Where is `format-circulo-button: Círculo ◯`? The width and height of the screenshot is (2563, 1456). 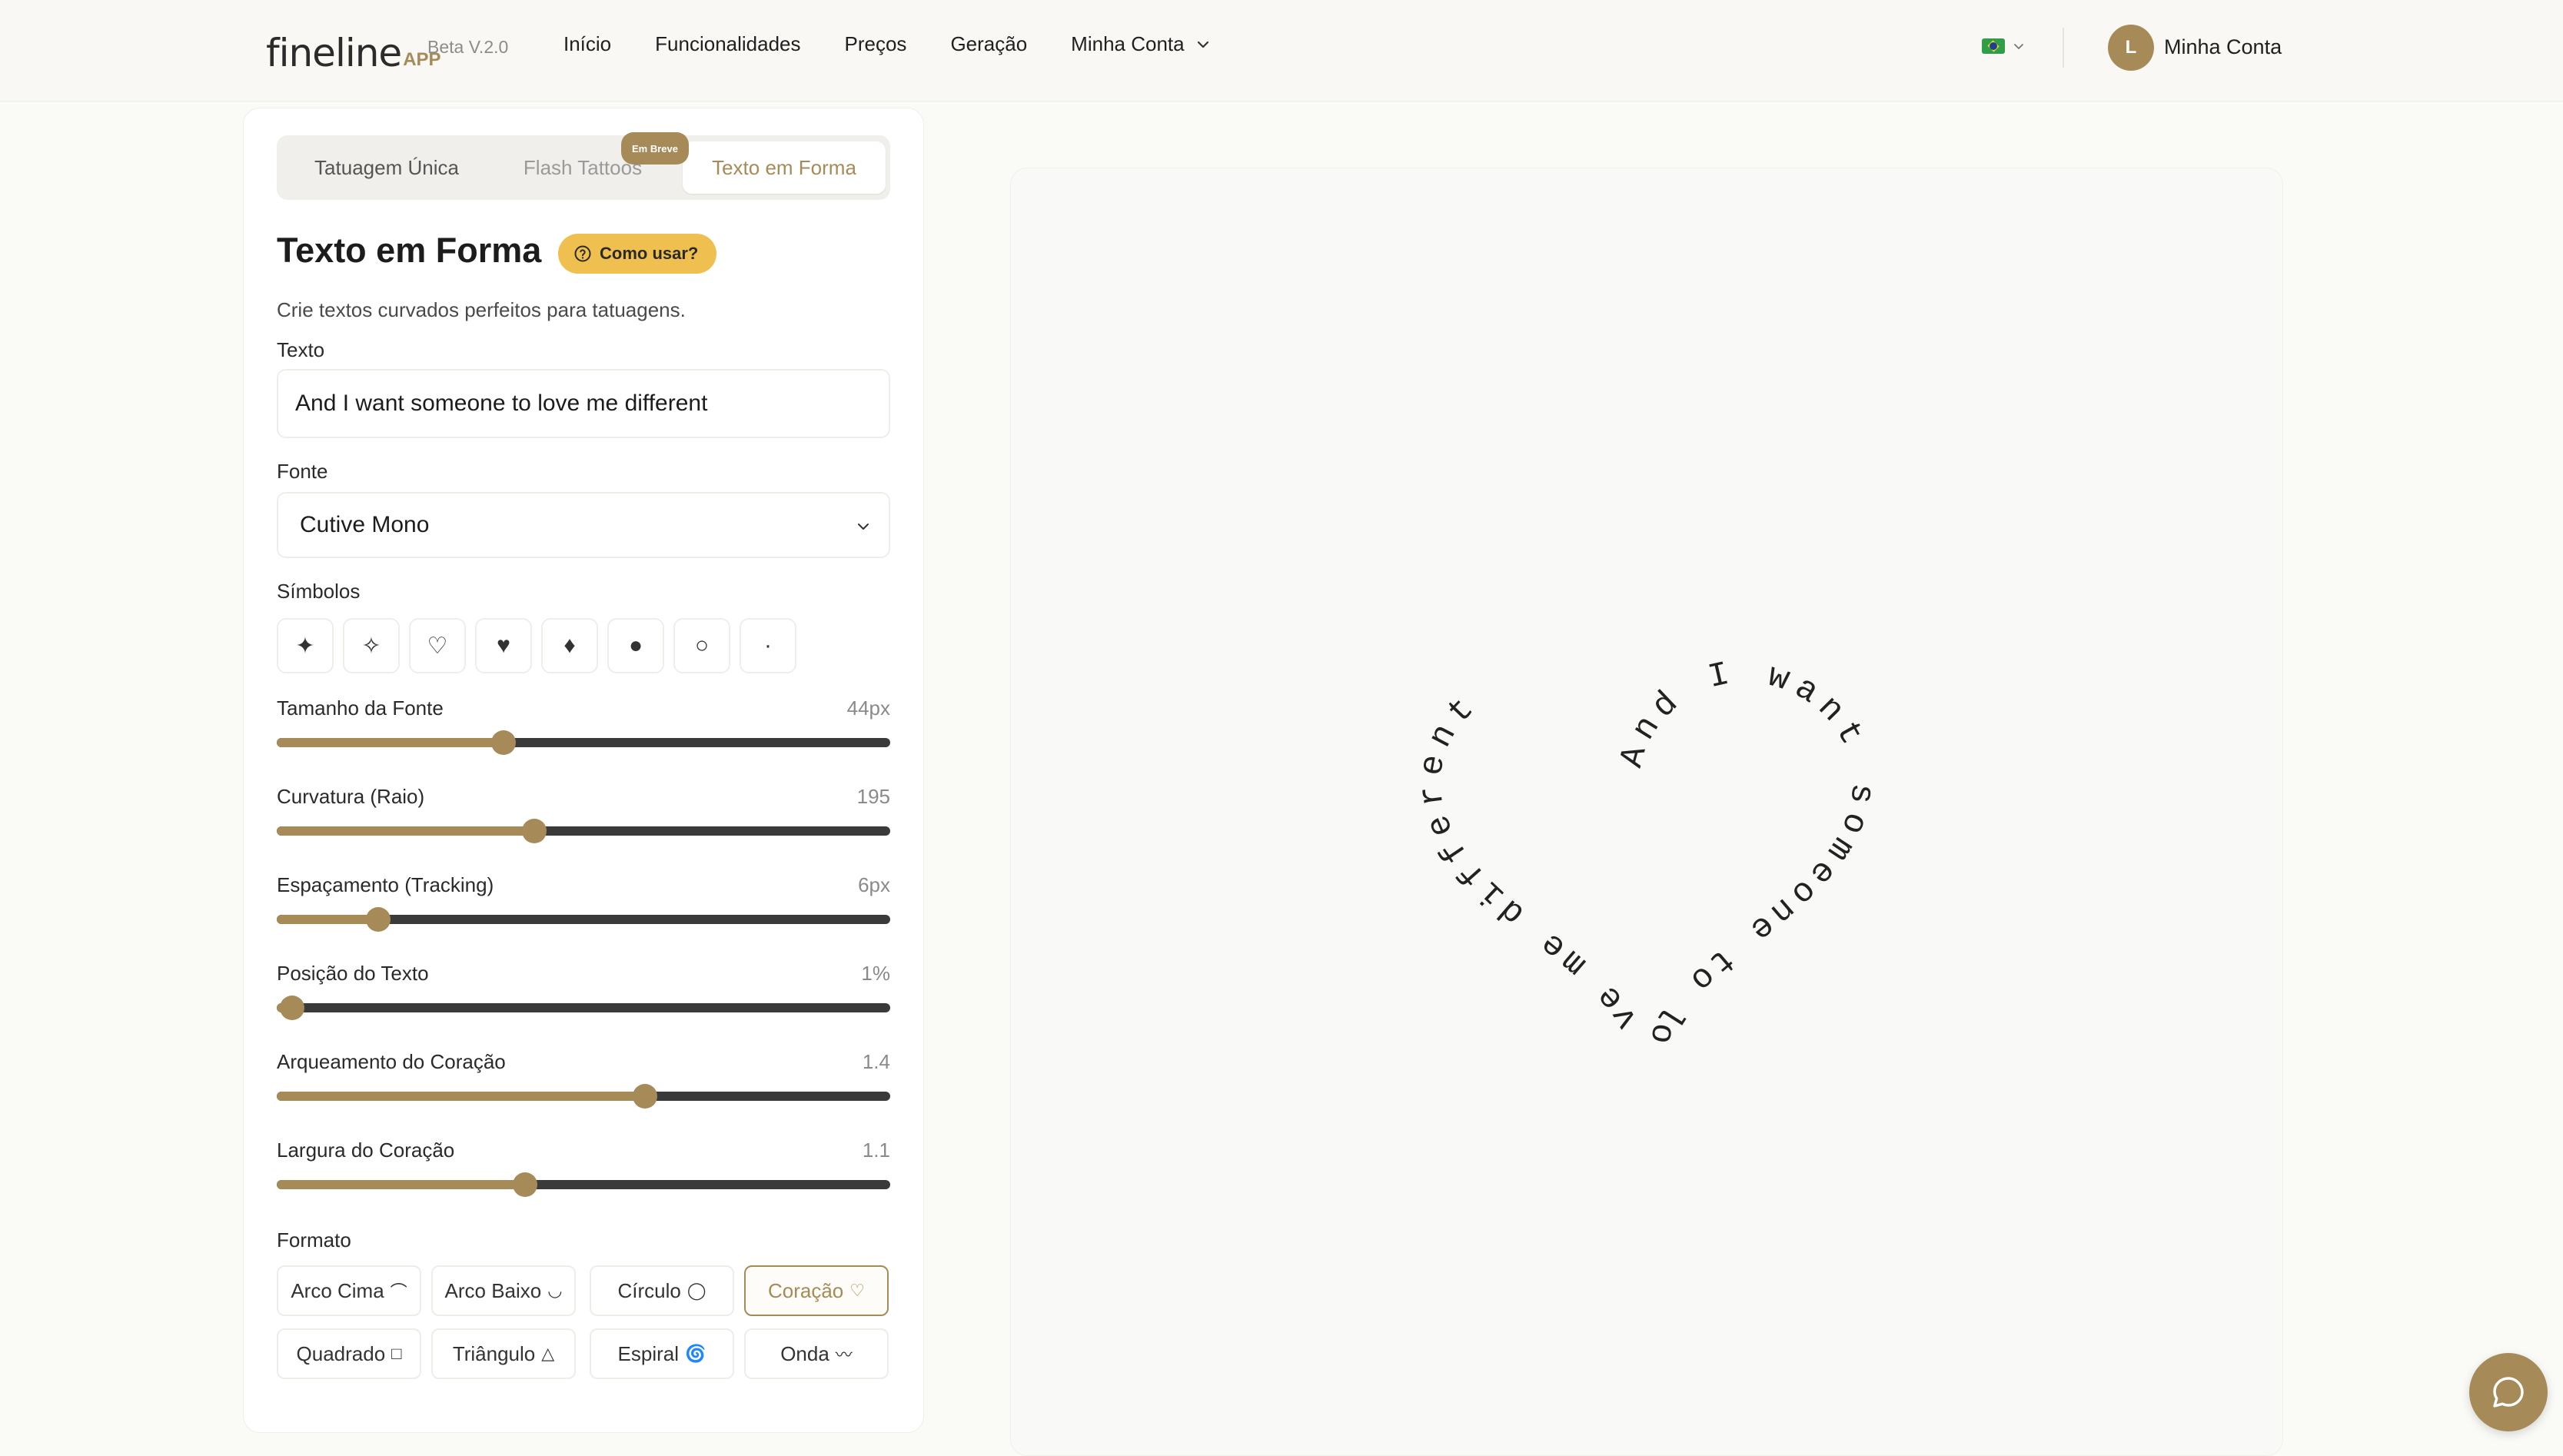 format-circulo-button: Círculo ◯ is located at coordinates (662, 1290).